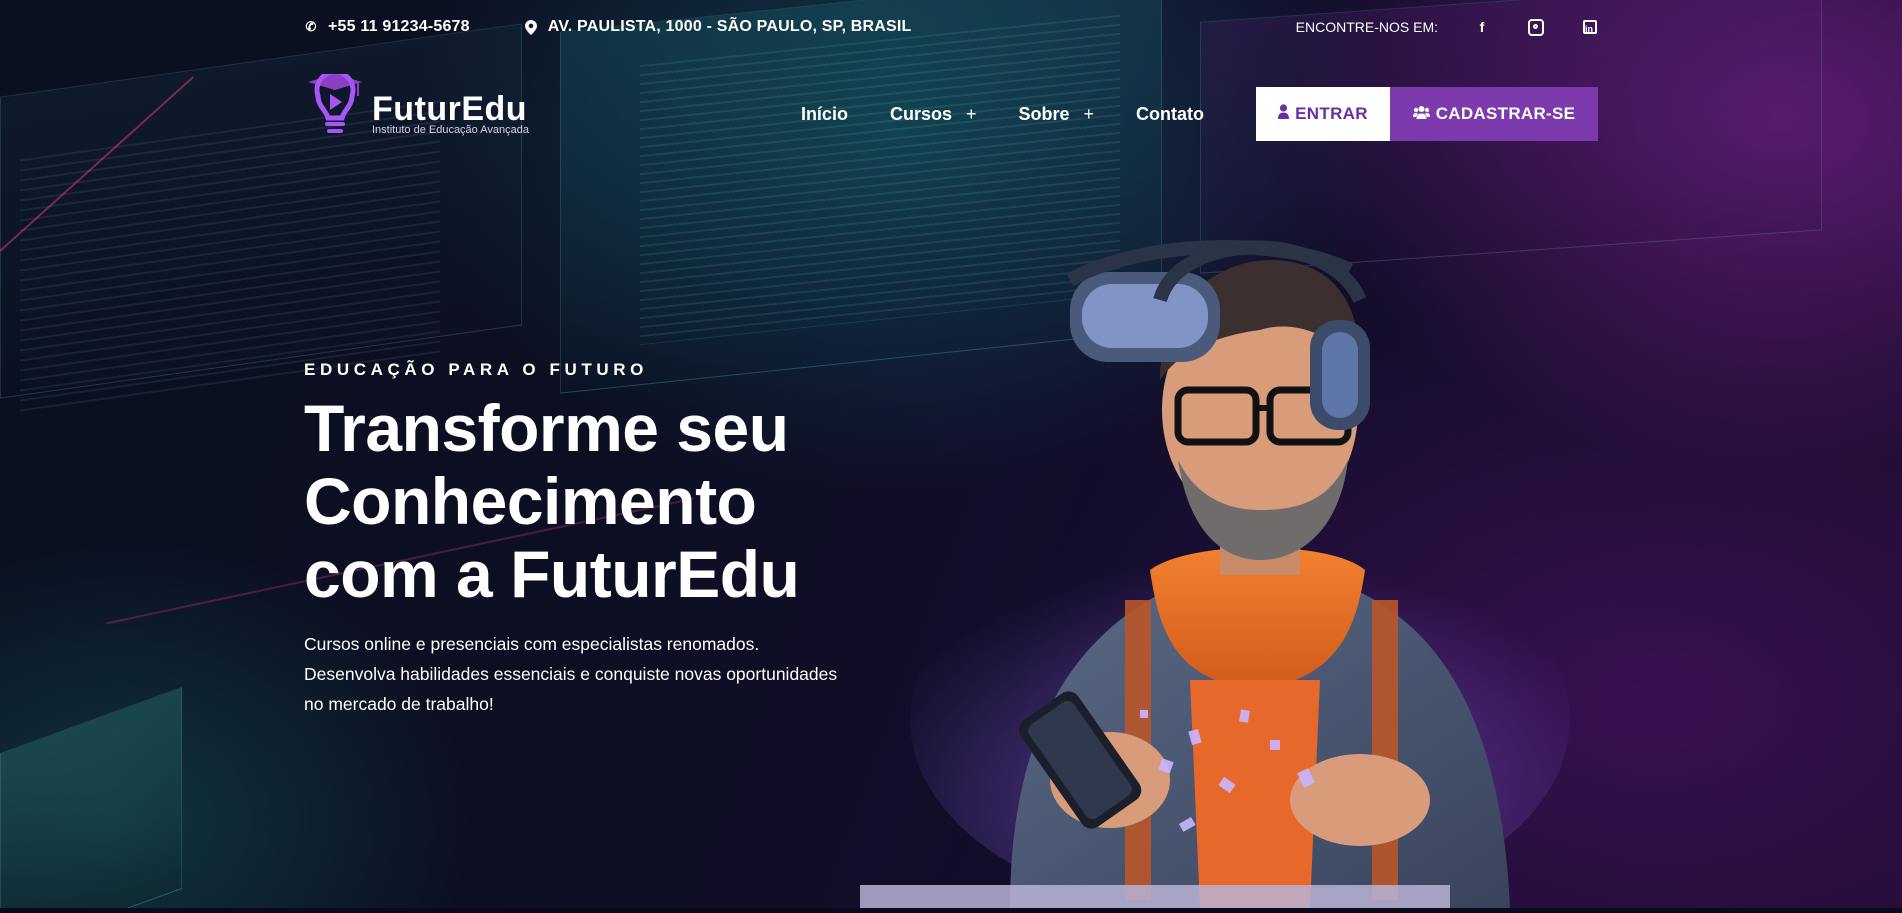 The width and height of the screenshot is (1902, 913). What do you see at coordinates (1446, 27) in the screenshot?
I see `social-links: ENCONTRE-NOS EM: f in` at bounding box center [1446, 27].